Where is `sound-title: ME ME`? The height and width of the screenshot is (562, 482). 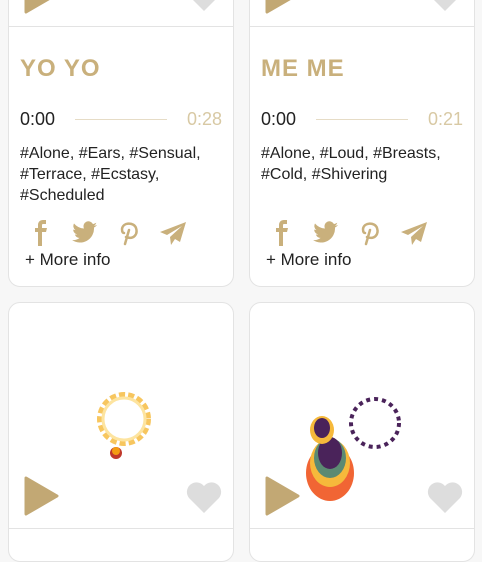
sound-title: ME ME is located at coordinates (303, 68).